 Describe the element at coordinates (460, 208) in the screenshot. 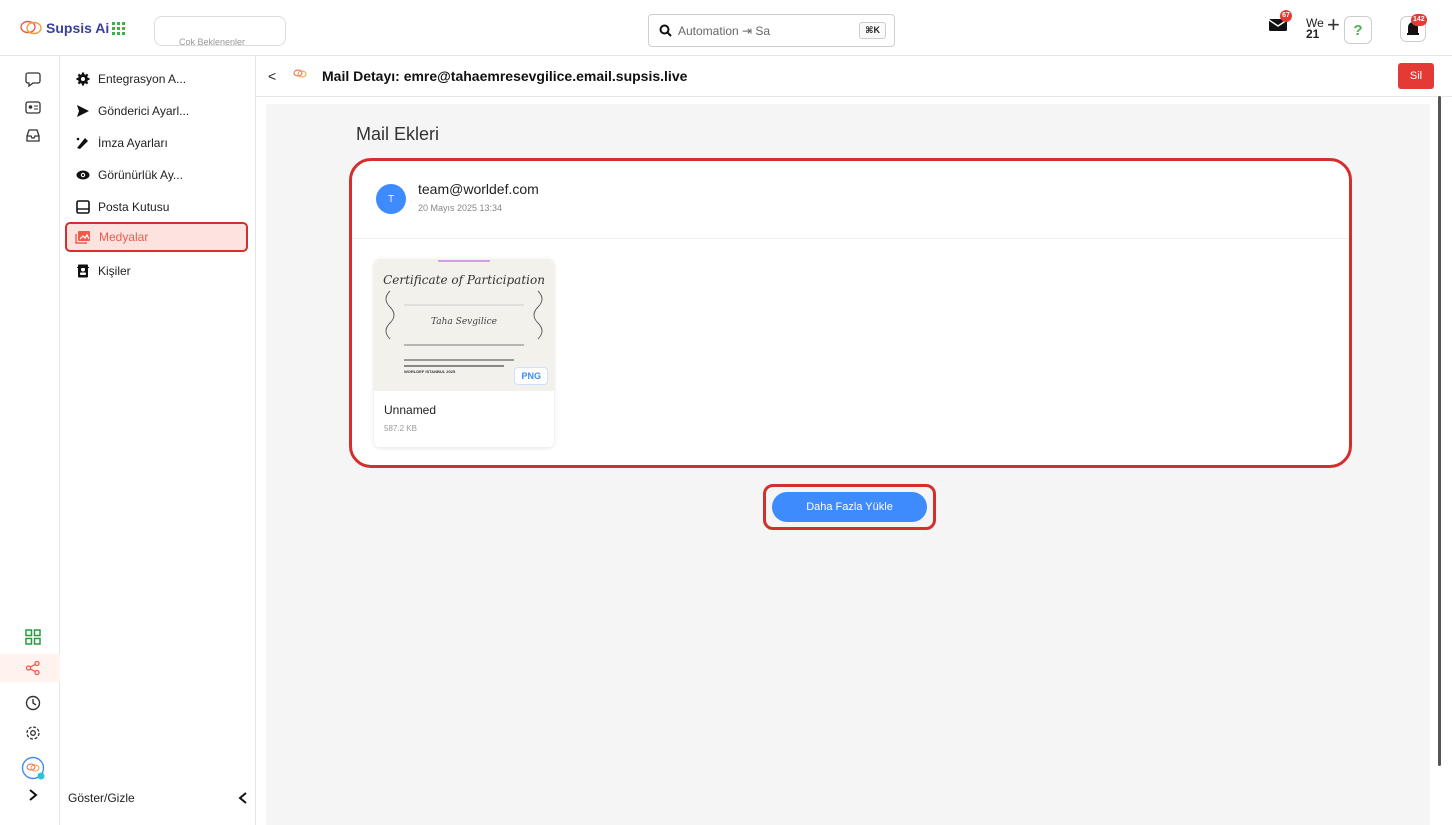

I see `sender-date: 20 Mayıs 2025 13:34` at that location.